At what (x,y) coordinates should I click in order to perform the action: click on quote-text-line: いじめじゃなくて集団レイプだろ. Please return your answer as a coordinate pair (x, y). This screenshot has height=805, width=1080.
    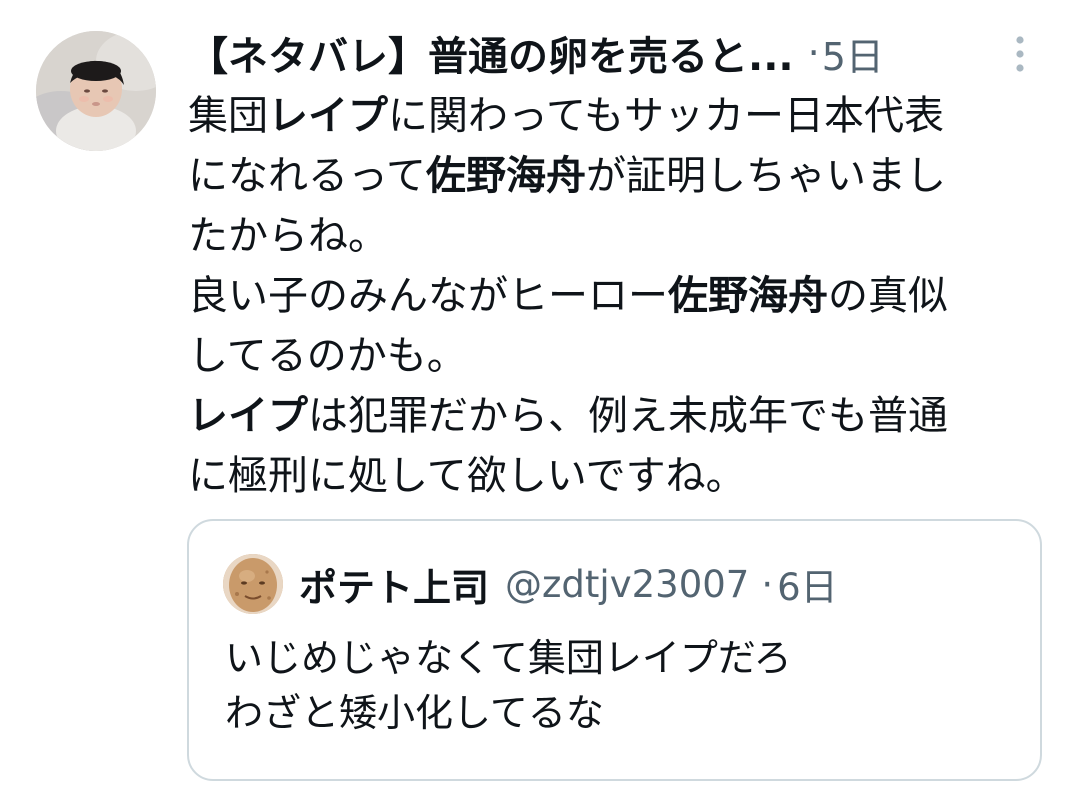
    Looking at the image, I should click on (508, 658).